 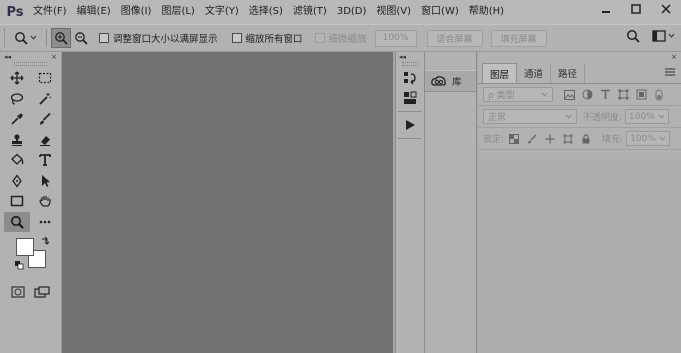 I want to click on image-icon, so click(x=569, y=94).